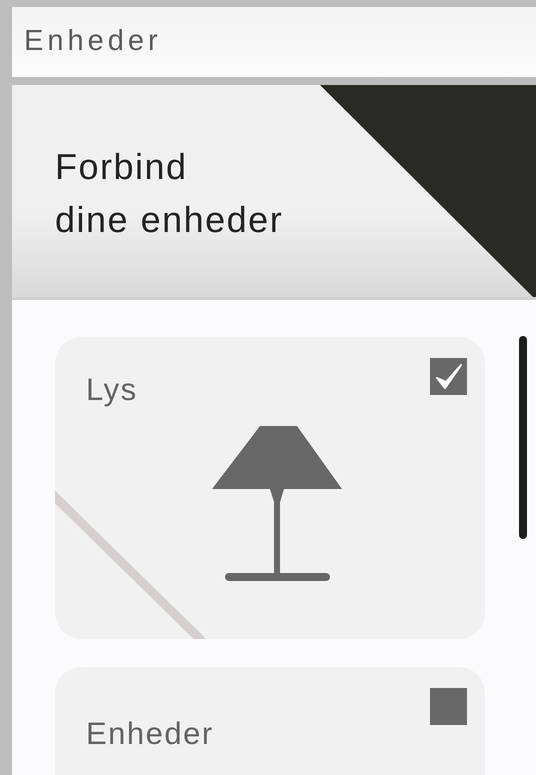  What do you see at coordinates (523, 437) in the screenshot?
I see `scrollbar` at bounding box center [523, 437].